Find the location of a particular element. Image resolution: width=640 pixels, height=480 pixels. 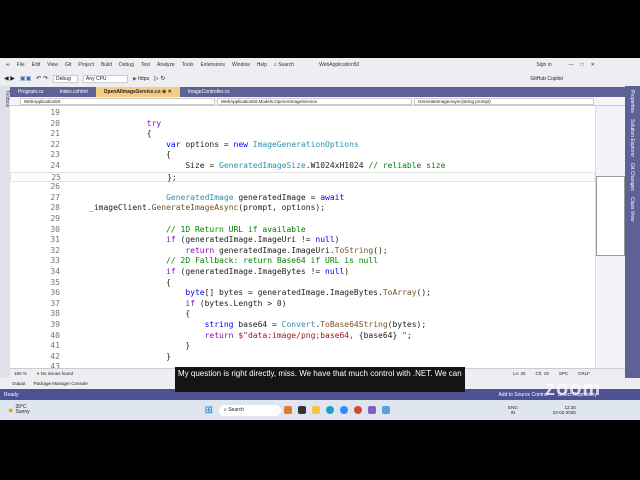

start-icon: ⊞ is located at coordinates (209, 410).